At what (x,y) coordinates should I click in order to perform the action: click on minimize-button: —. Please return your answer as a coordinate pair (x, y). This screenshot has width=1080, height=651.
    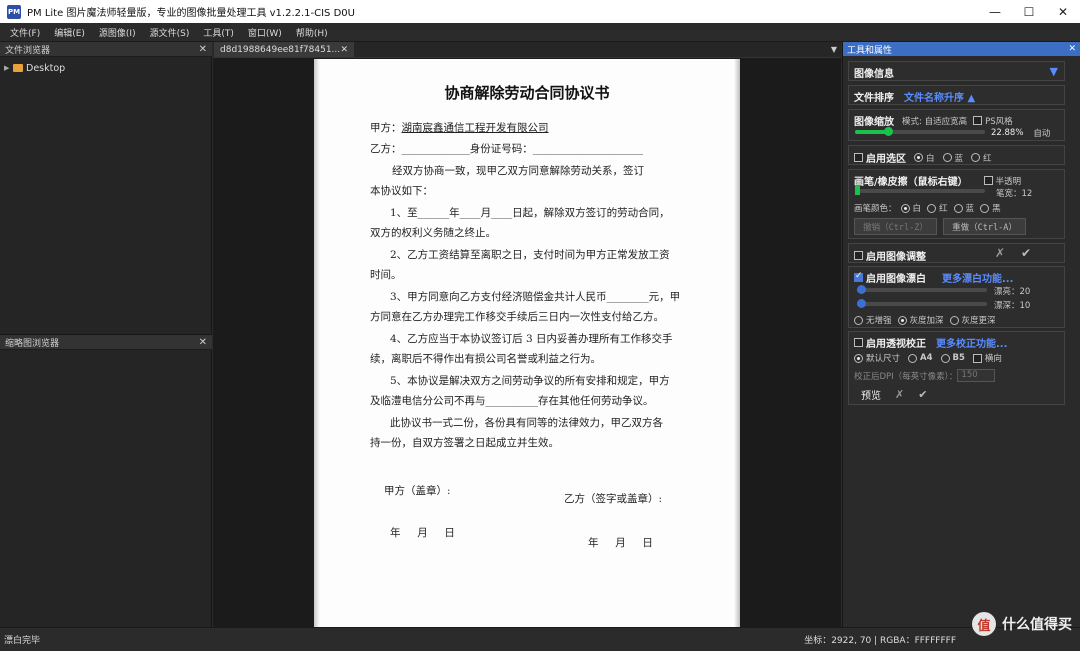
    Looking at the image, I should click on (995, 11).